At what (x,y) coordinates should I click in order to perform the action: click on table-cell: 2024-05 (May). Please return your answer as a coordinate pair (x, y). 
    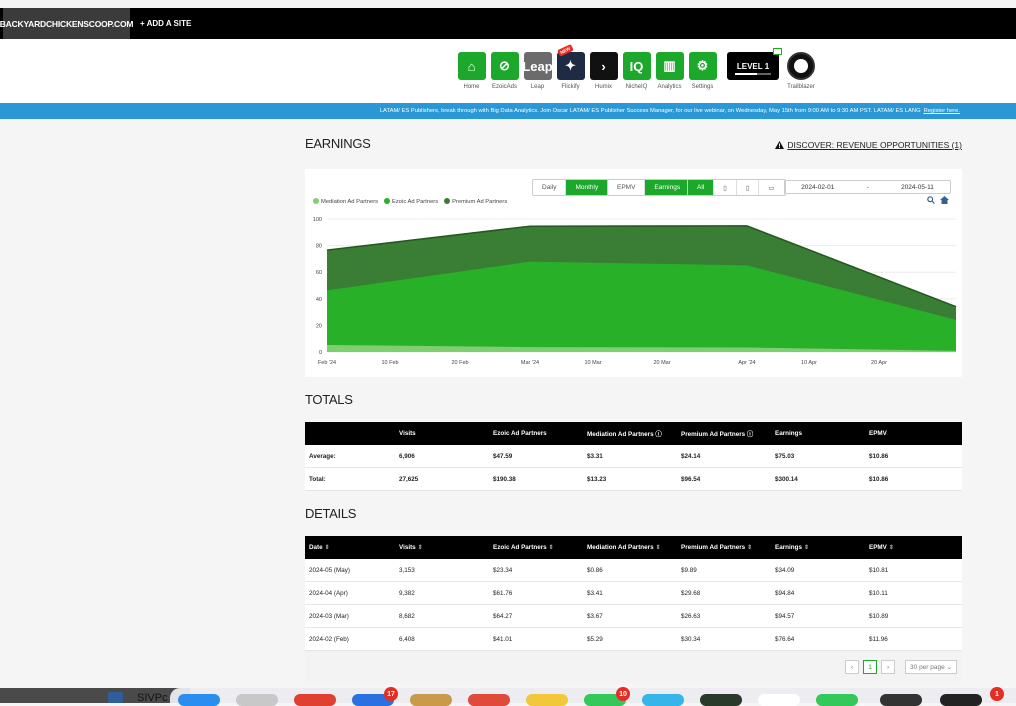
    Looking at the image, I should click on (329, 570).